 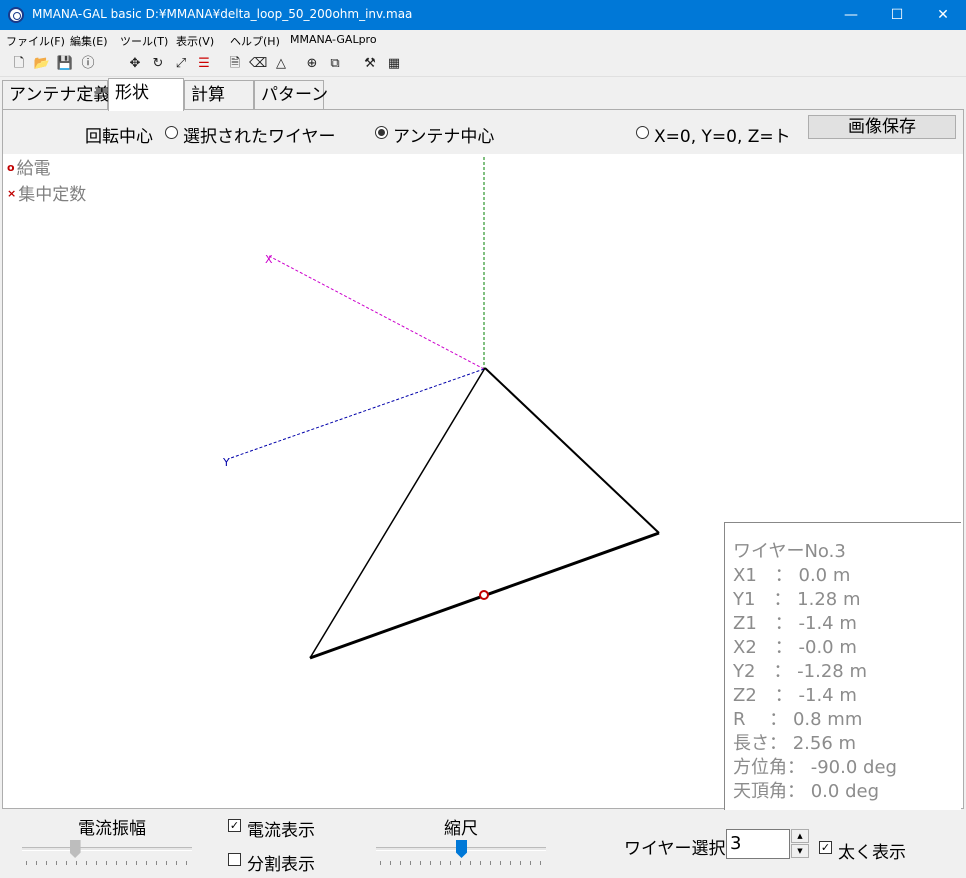 I want to click on current-amplitude-ticks, so click(x=107, y=863).